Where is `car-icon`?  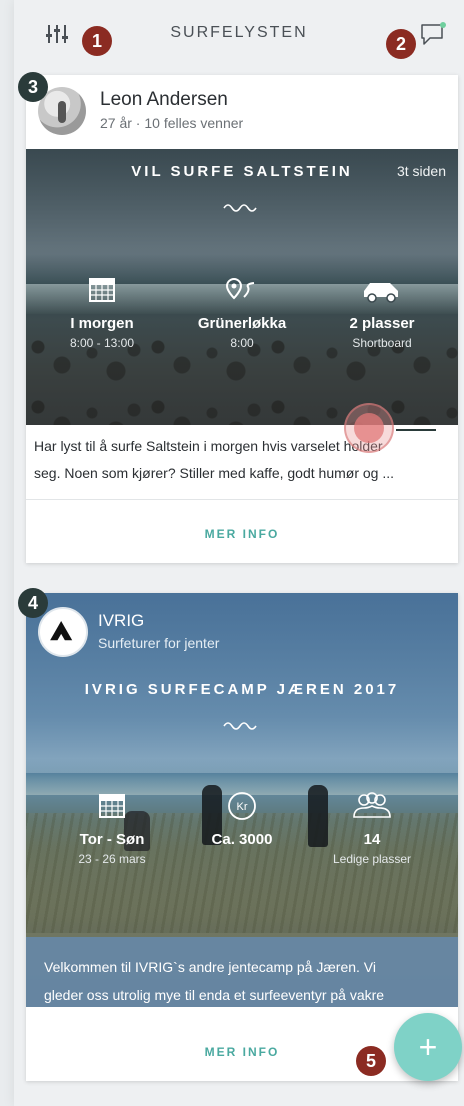 car-icon is located at coordinates (381, 293).